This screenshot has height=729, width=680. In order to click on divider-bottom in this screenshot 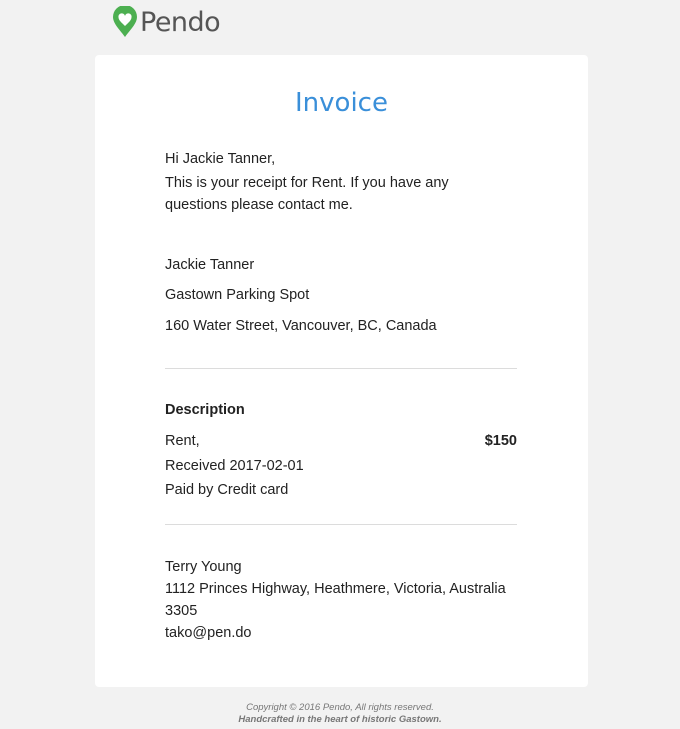, I will do `click(341, 524)`.